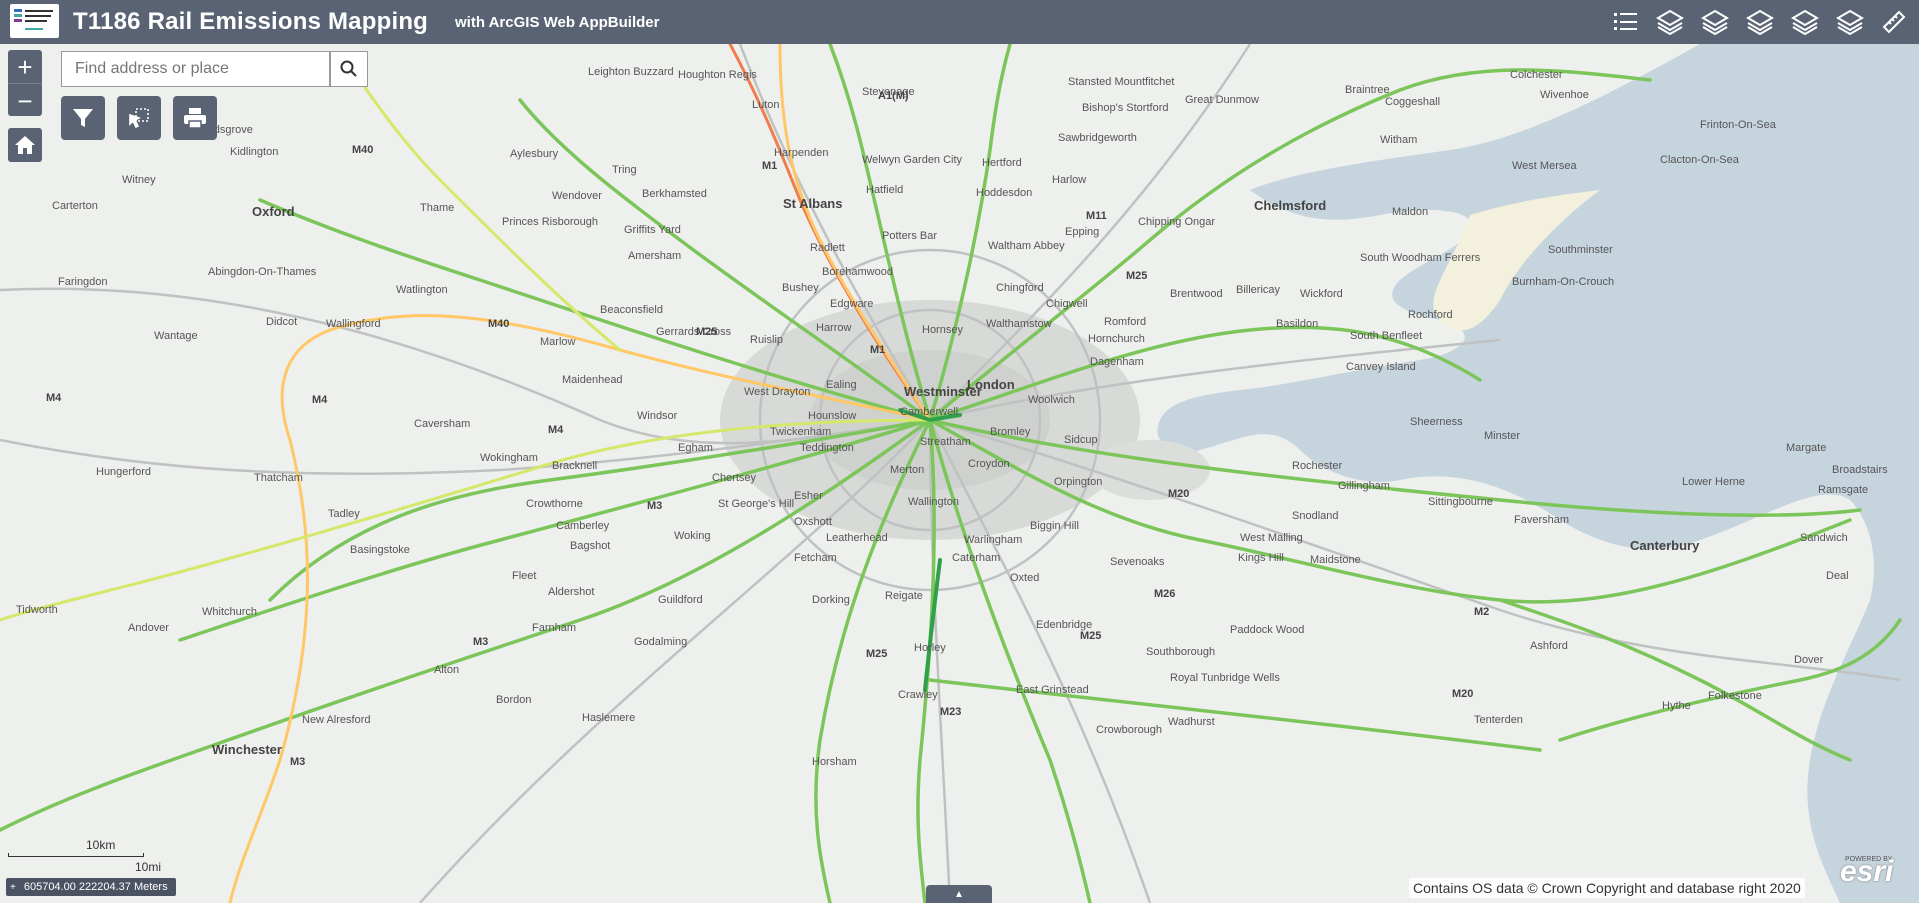  I want to click on place-label: M26, so click(1165, 594).